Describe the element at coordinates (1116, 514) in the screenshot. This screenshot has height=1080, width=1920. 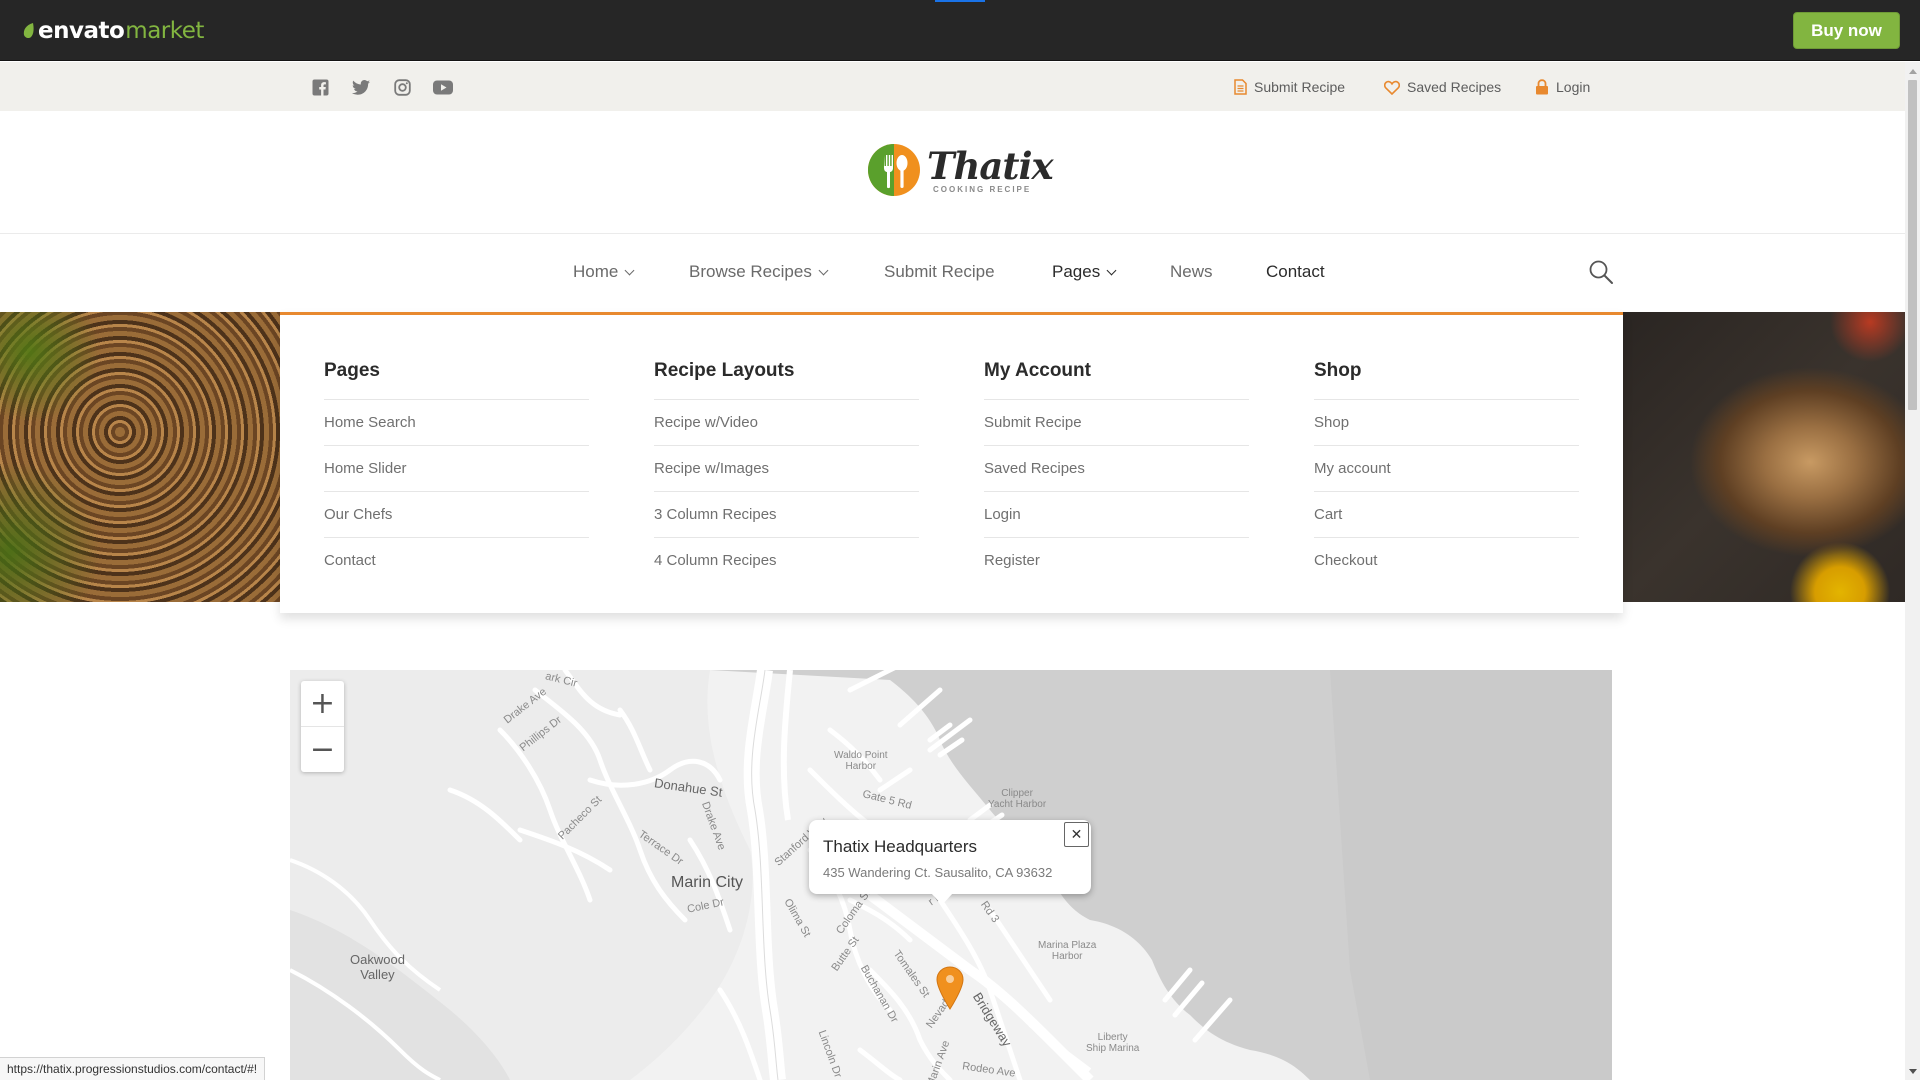
I see `mega-link-login: Login` at that location.